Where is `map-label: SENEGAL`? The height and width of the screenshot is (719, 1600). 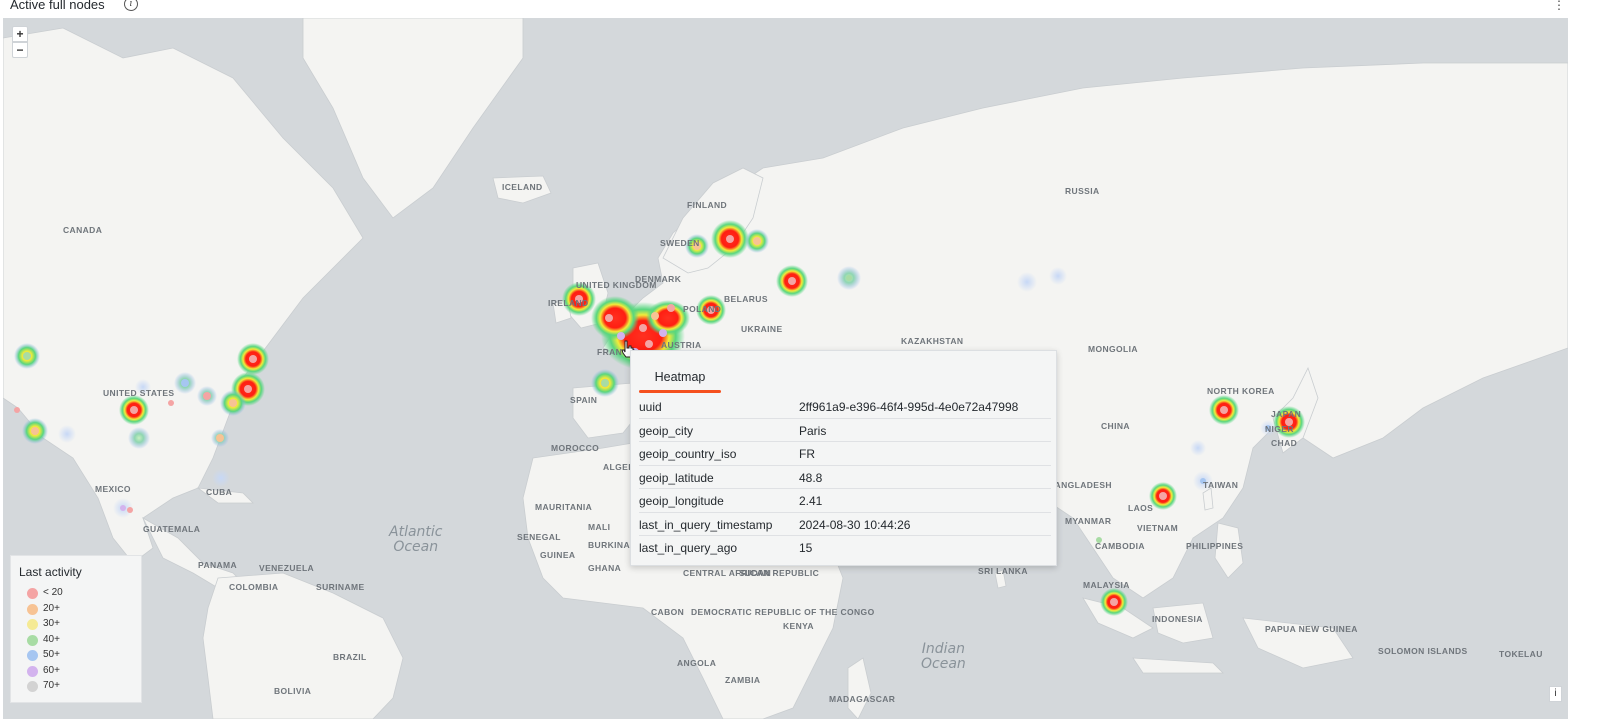
map-label: SENEGAL is located at coordinates (539, 537).